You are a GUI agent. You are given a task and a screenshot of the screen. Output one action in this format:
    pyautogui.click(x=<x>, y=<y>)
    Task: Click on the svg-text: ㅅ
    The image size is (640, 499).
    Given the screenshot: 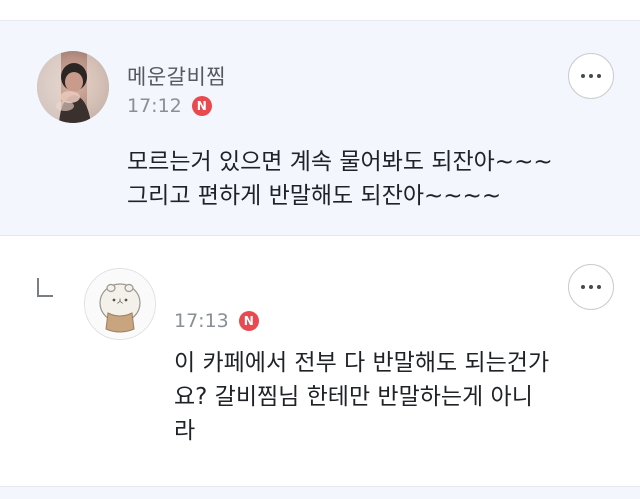 What is the action you would take?
    pyautogui.click(x=119, y=302)
    